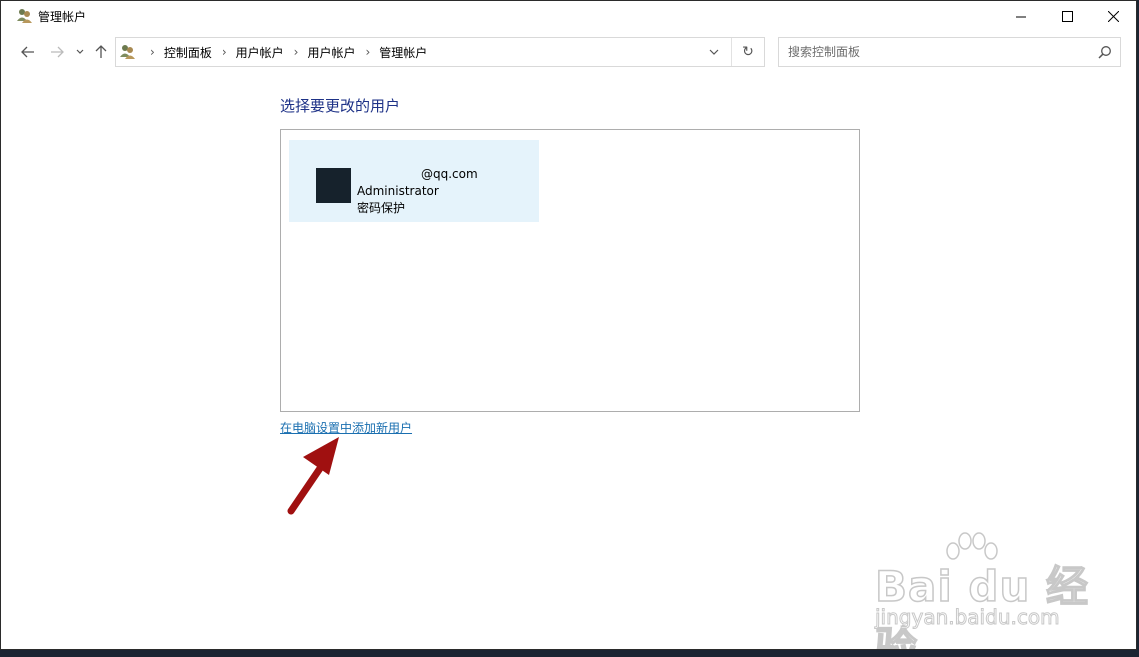 This screenshot has height=657, width=1139. I want to click on page-title: 选择要更改的用户, so click(340, 106).